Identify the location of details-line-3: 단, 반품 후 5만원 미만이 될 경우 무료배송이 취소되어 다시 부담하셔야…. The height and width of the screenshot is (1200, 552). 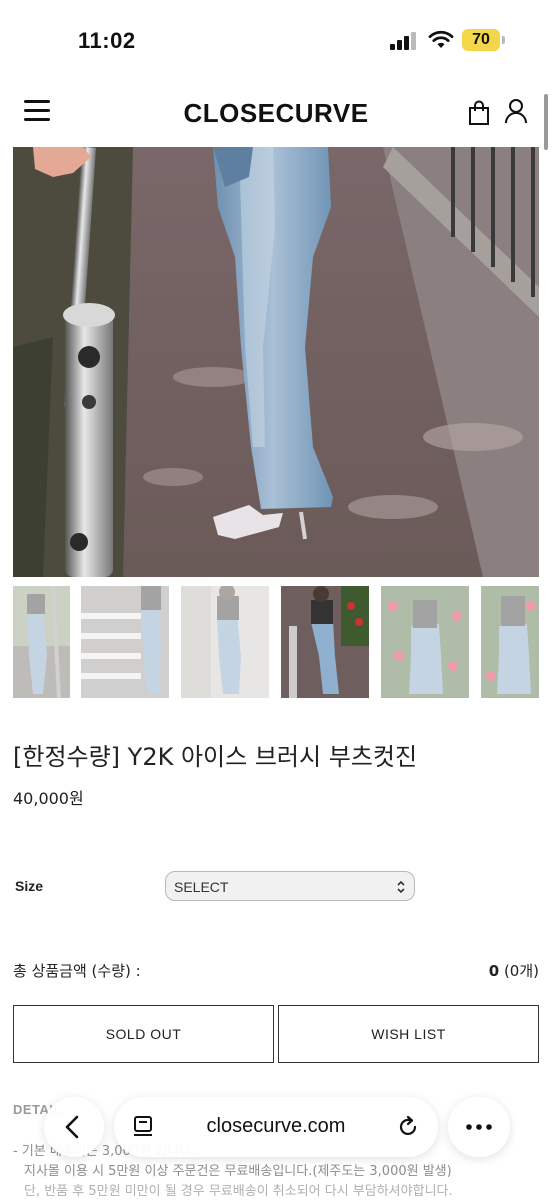
(238, 1191).